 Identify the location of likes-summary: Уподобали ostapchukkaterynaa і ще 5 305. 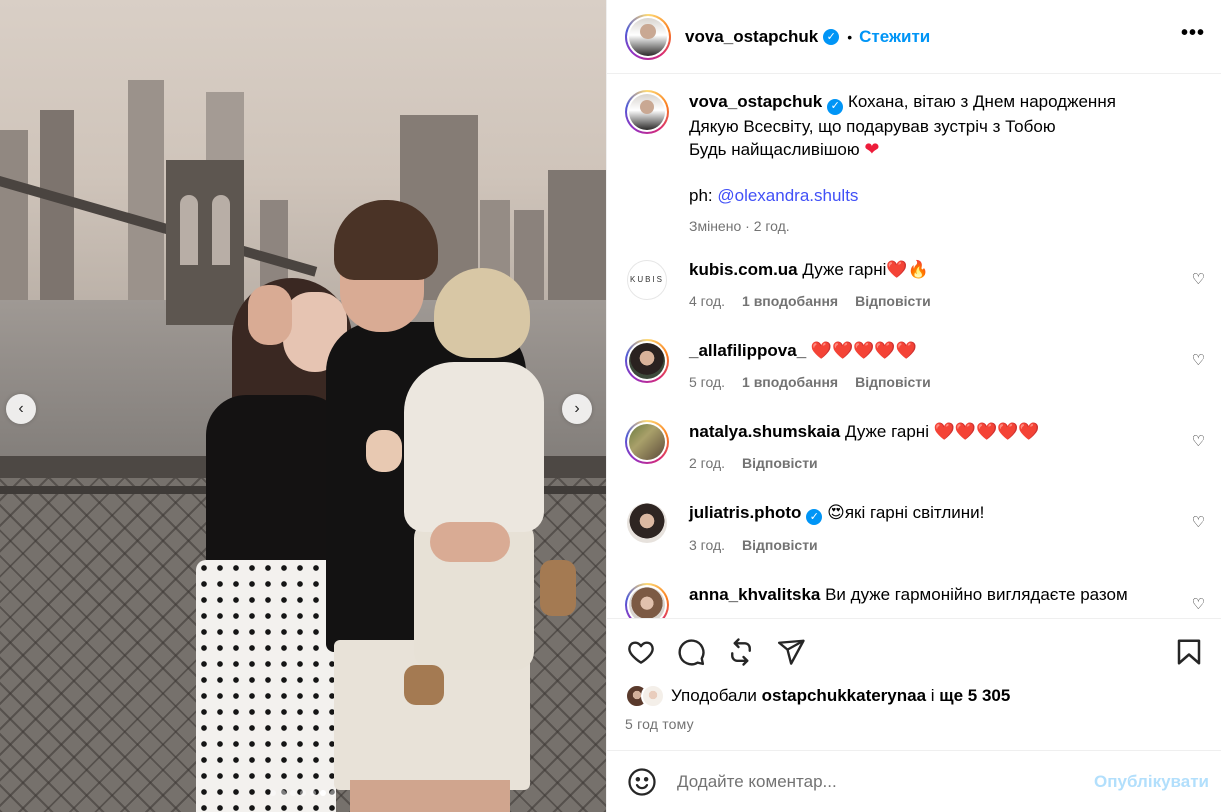
(915, 696).